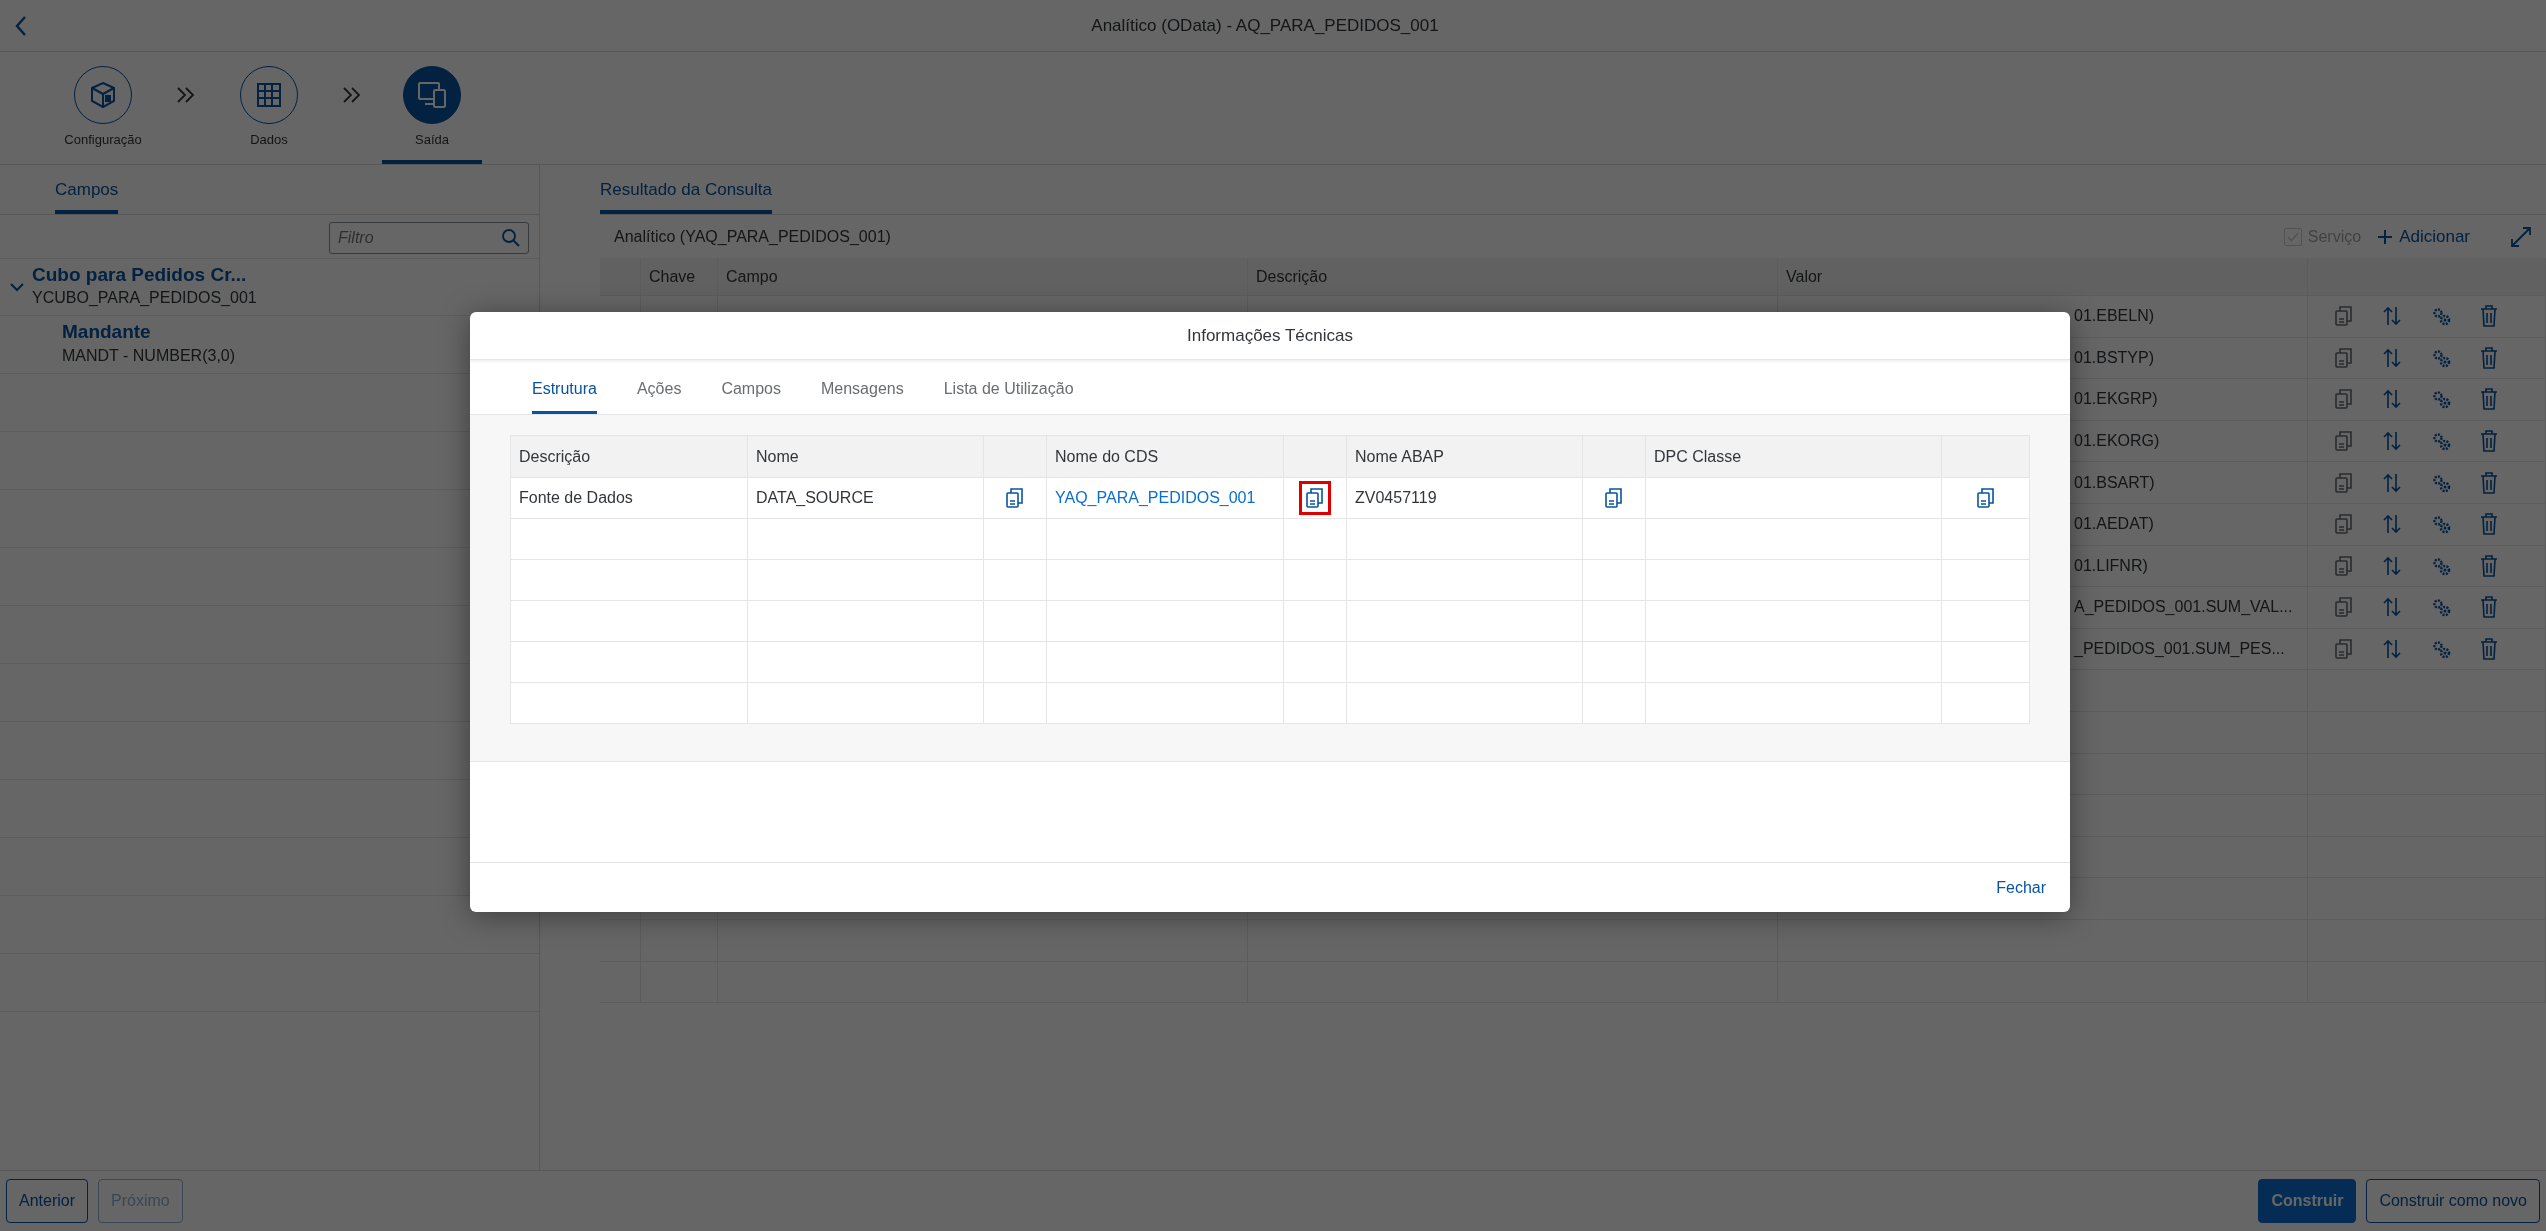 The image size is (2546, 1231). I want to click on column-header: Nome ABAP, so click(1465, 457).